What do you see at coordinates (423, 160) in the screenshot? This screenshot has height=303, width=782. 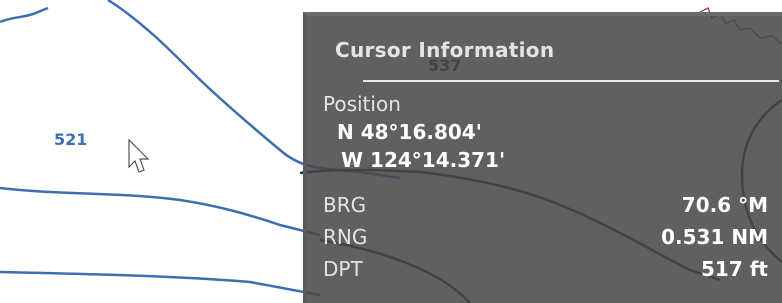 I see `longitude-value: W 124°14.371'` at bounding box center [423, 160].